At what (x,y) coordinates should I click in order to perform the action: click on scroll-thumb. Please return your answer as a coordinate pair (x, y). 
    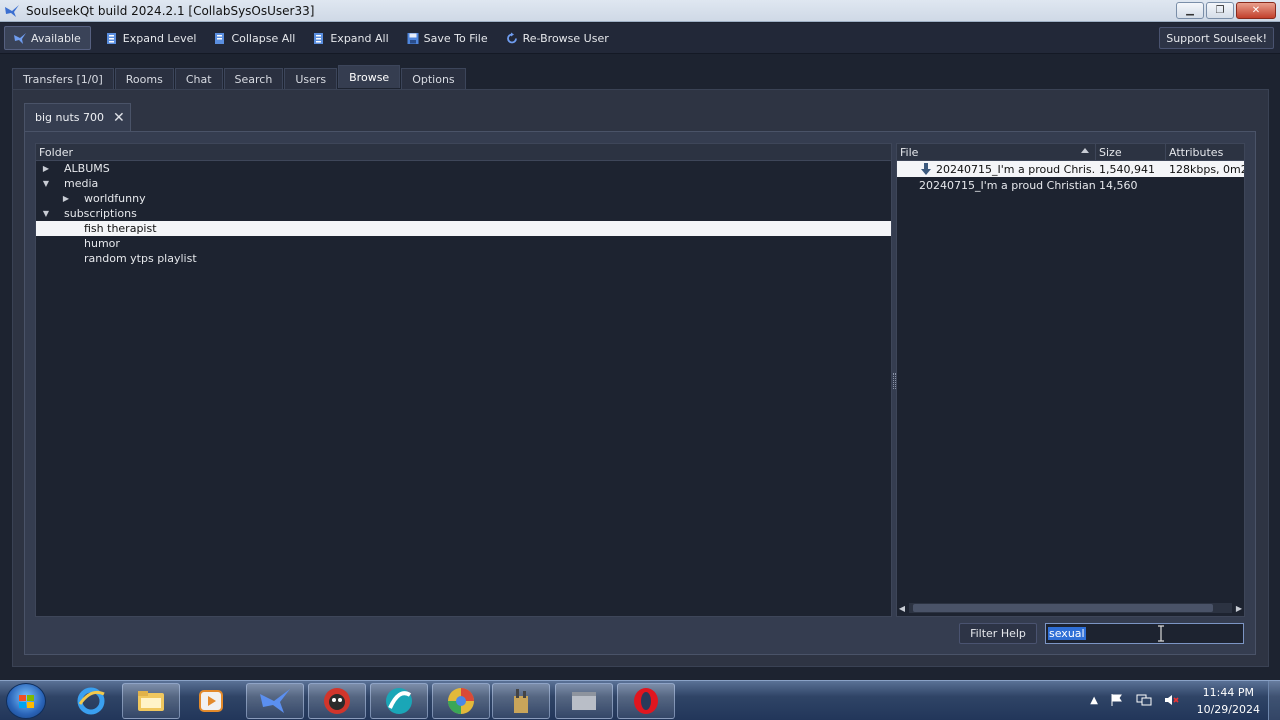
    Looking at the image, I should click on (1063, 608).